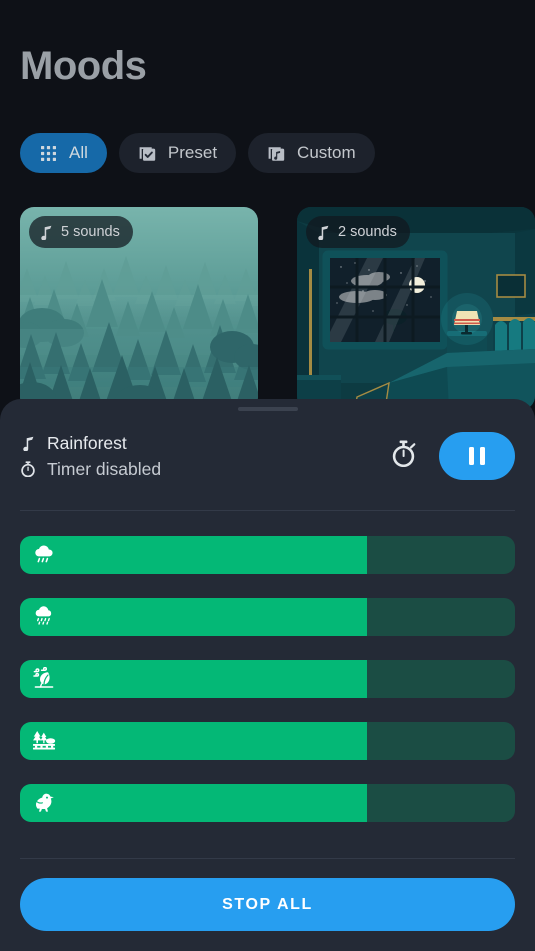 This screenshot has width=535, height=951. I want to click on sound-slider-rain-heavy, so click(267, 555).